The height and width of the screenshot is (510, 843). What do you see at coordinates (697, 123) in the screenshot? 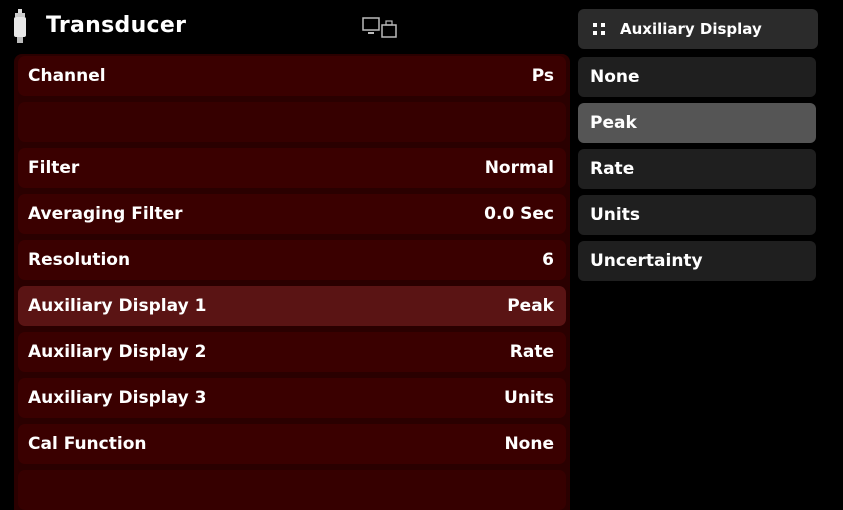
I see `option-peak: Peak` at bounding box center [697, 123].